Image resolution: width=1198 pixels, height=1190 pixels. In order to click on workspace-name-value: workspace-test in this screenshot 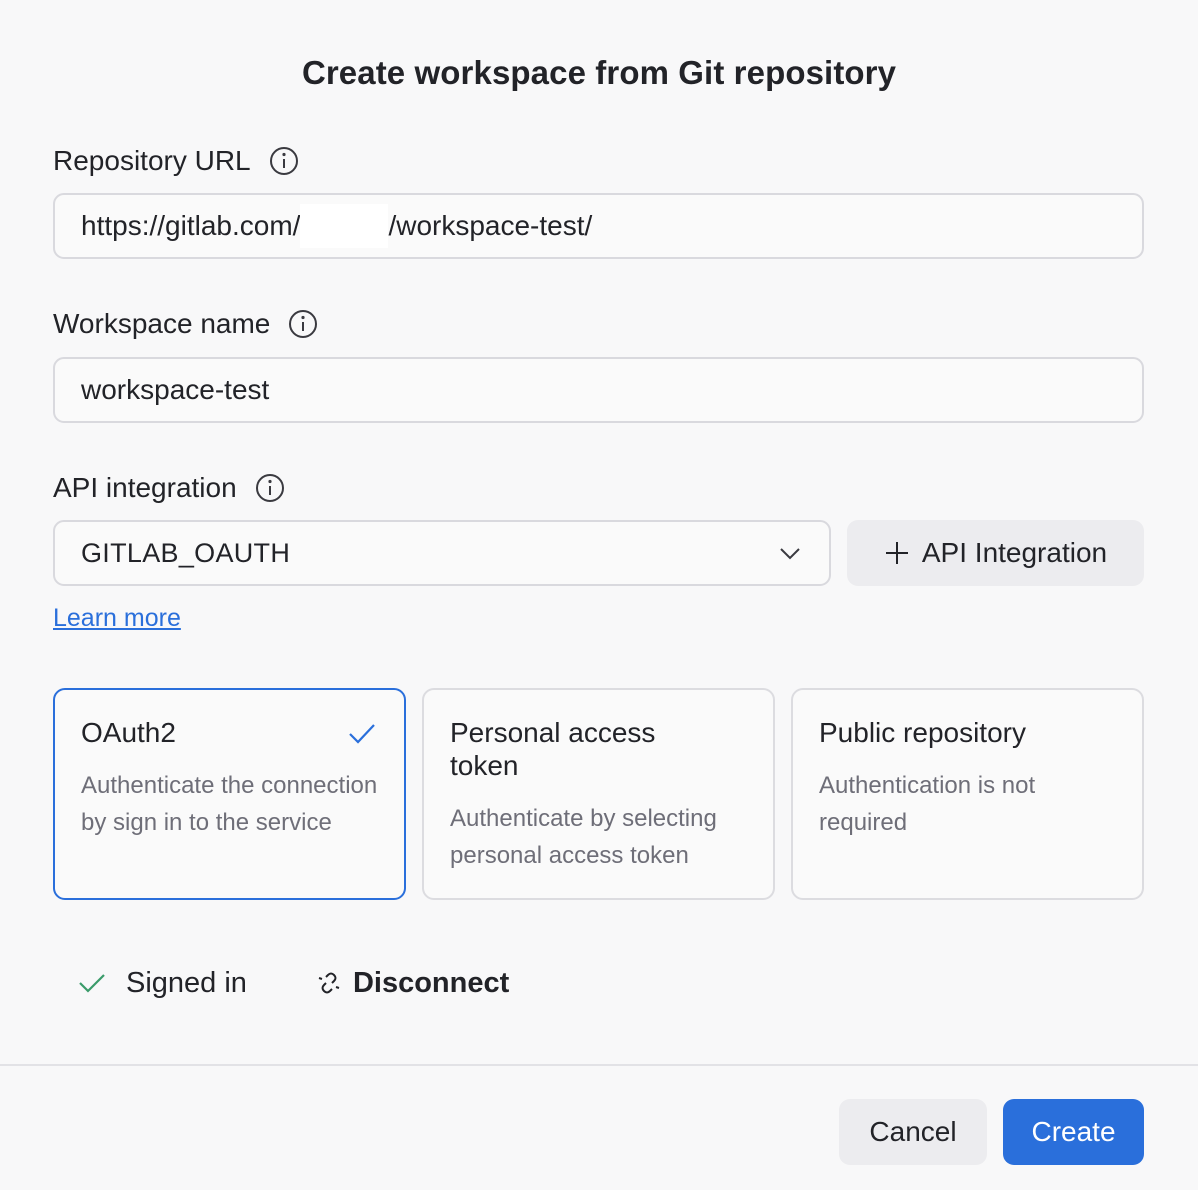, I will do `click(175, 389)`.